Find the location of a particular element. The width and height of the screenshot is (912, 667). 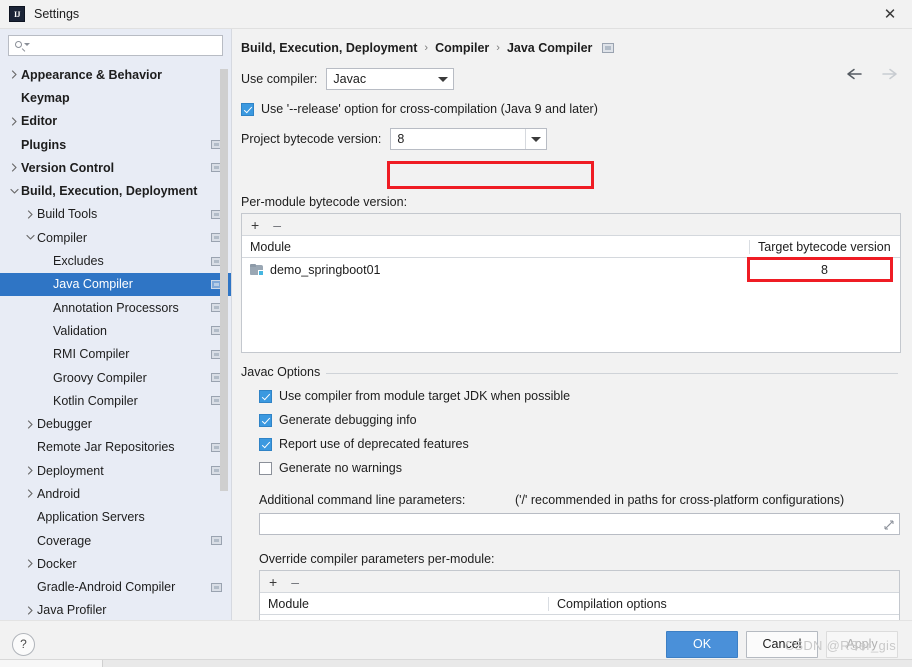

sidebar-item-label: Remote Jar Repositories is located at coordinates (106, 447).